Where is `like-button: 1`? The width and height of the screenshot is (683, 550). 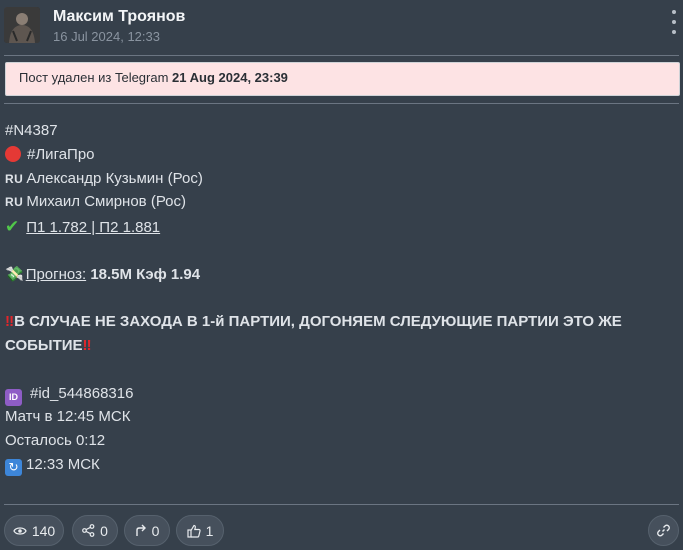
like-button: 1 is located at coordinates (200, 530).